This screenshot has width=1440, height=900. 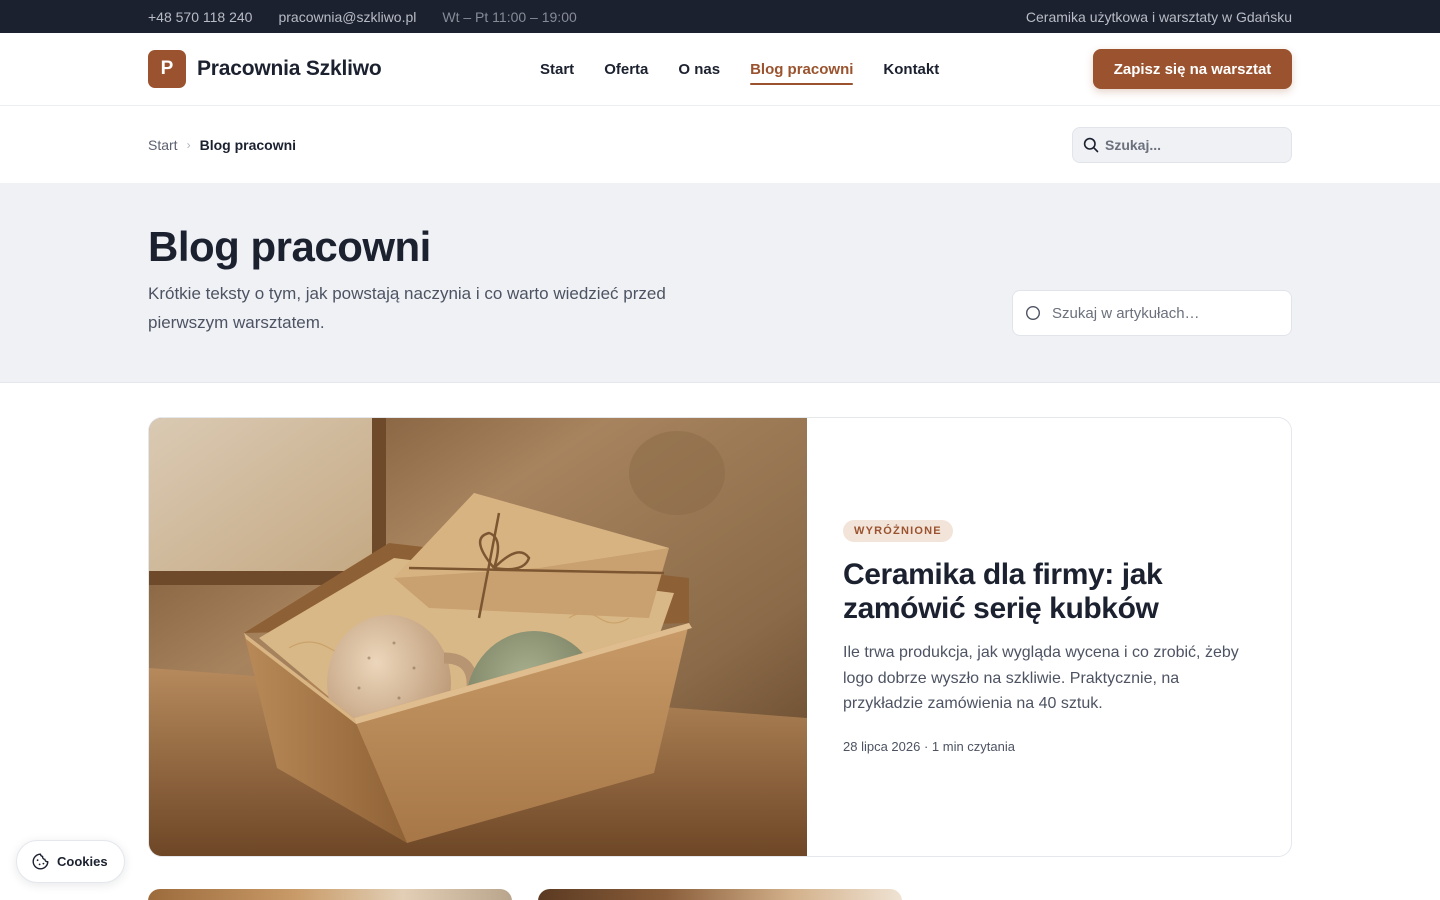 What do you see at coordinates (40, 861) in the screenshot?
I see `cookie-icon` at bounding box center [40, 861].